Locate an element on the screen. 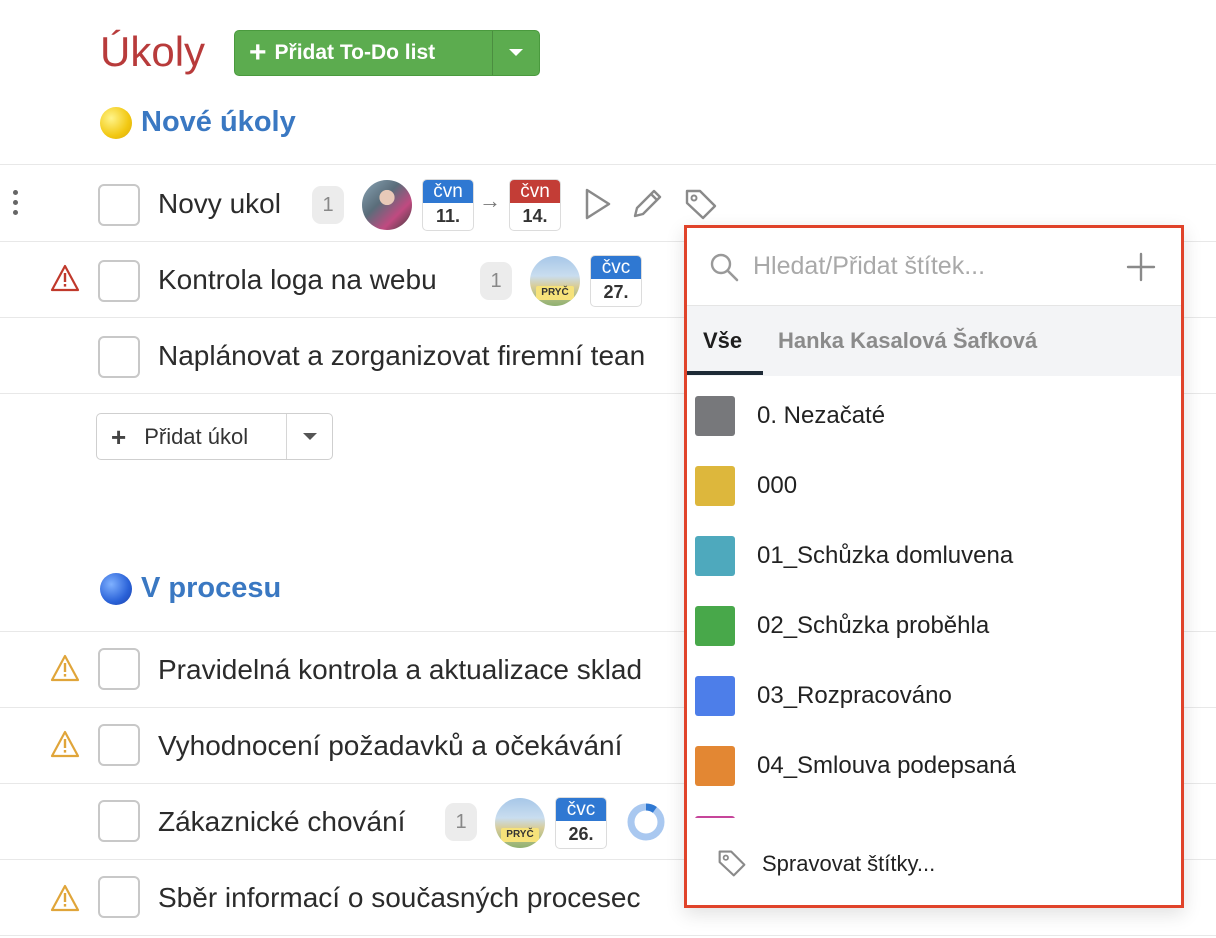  section-header-new: Nové úkoly is located at coordinates (198, 122).